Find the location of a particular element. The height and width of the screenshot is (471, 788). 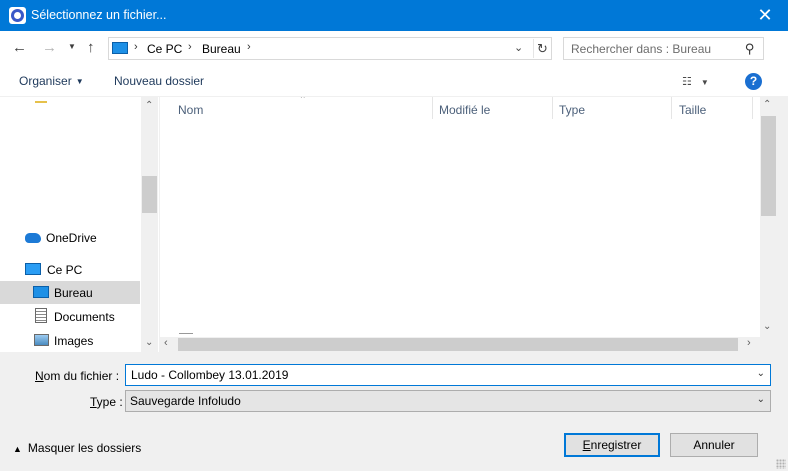

sidebar-item-ce-pc: Ce PC is located at coordinates (70, 269).